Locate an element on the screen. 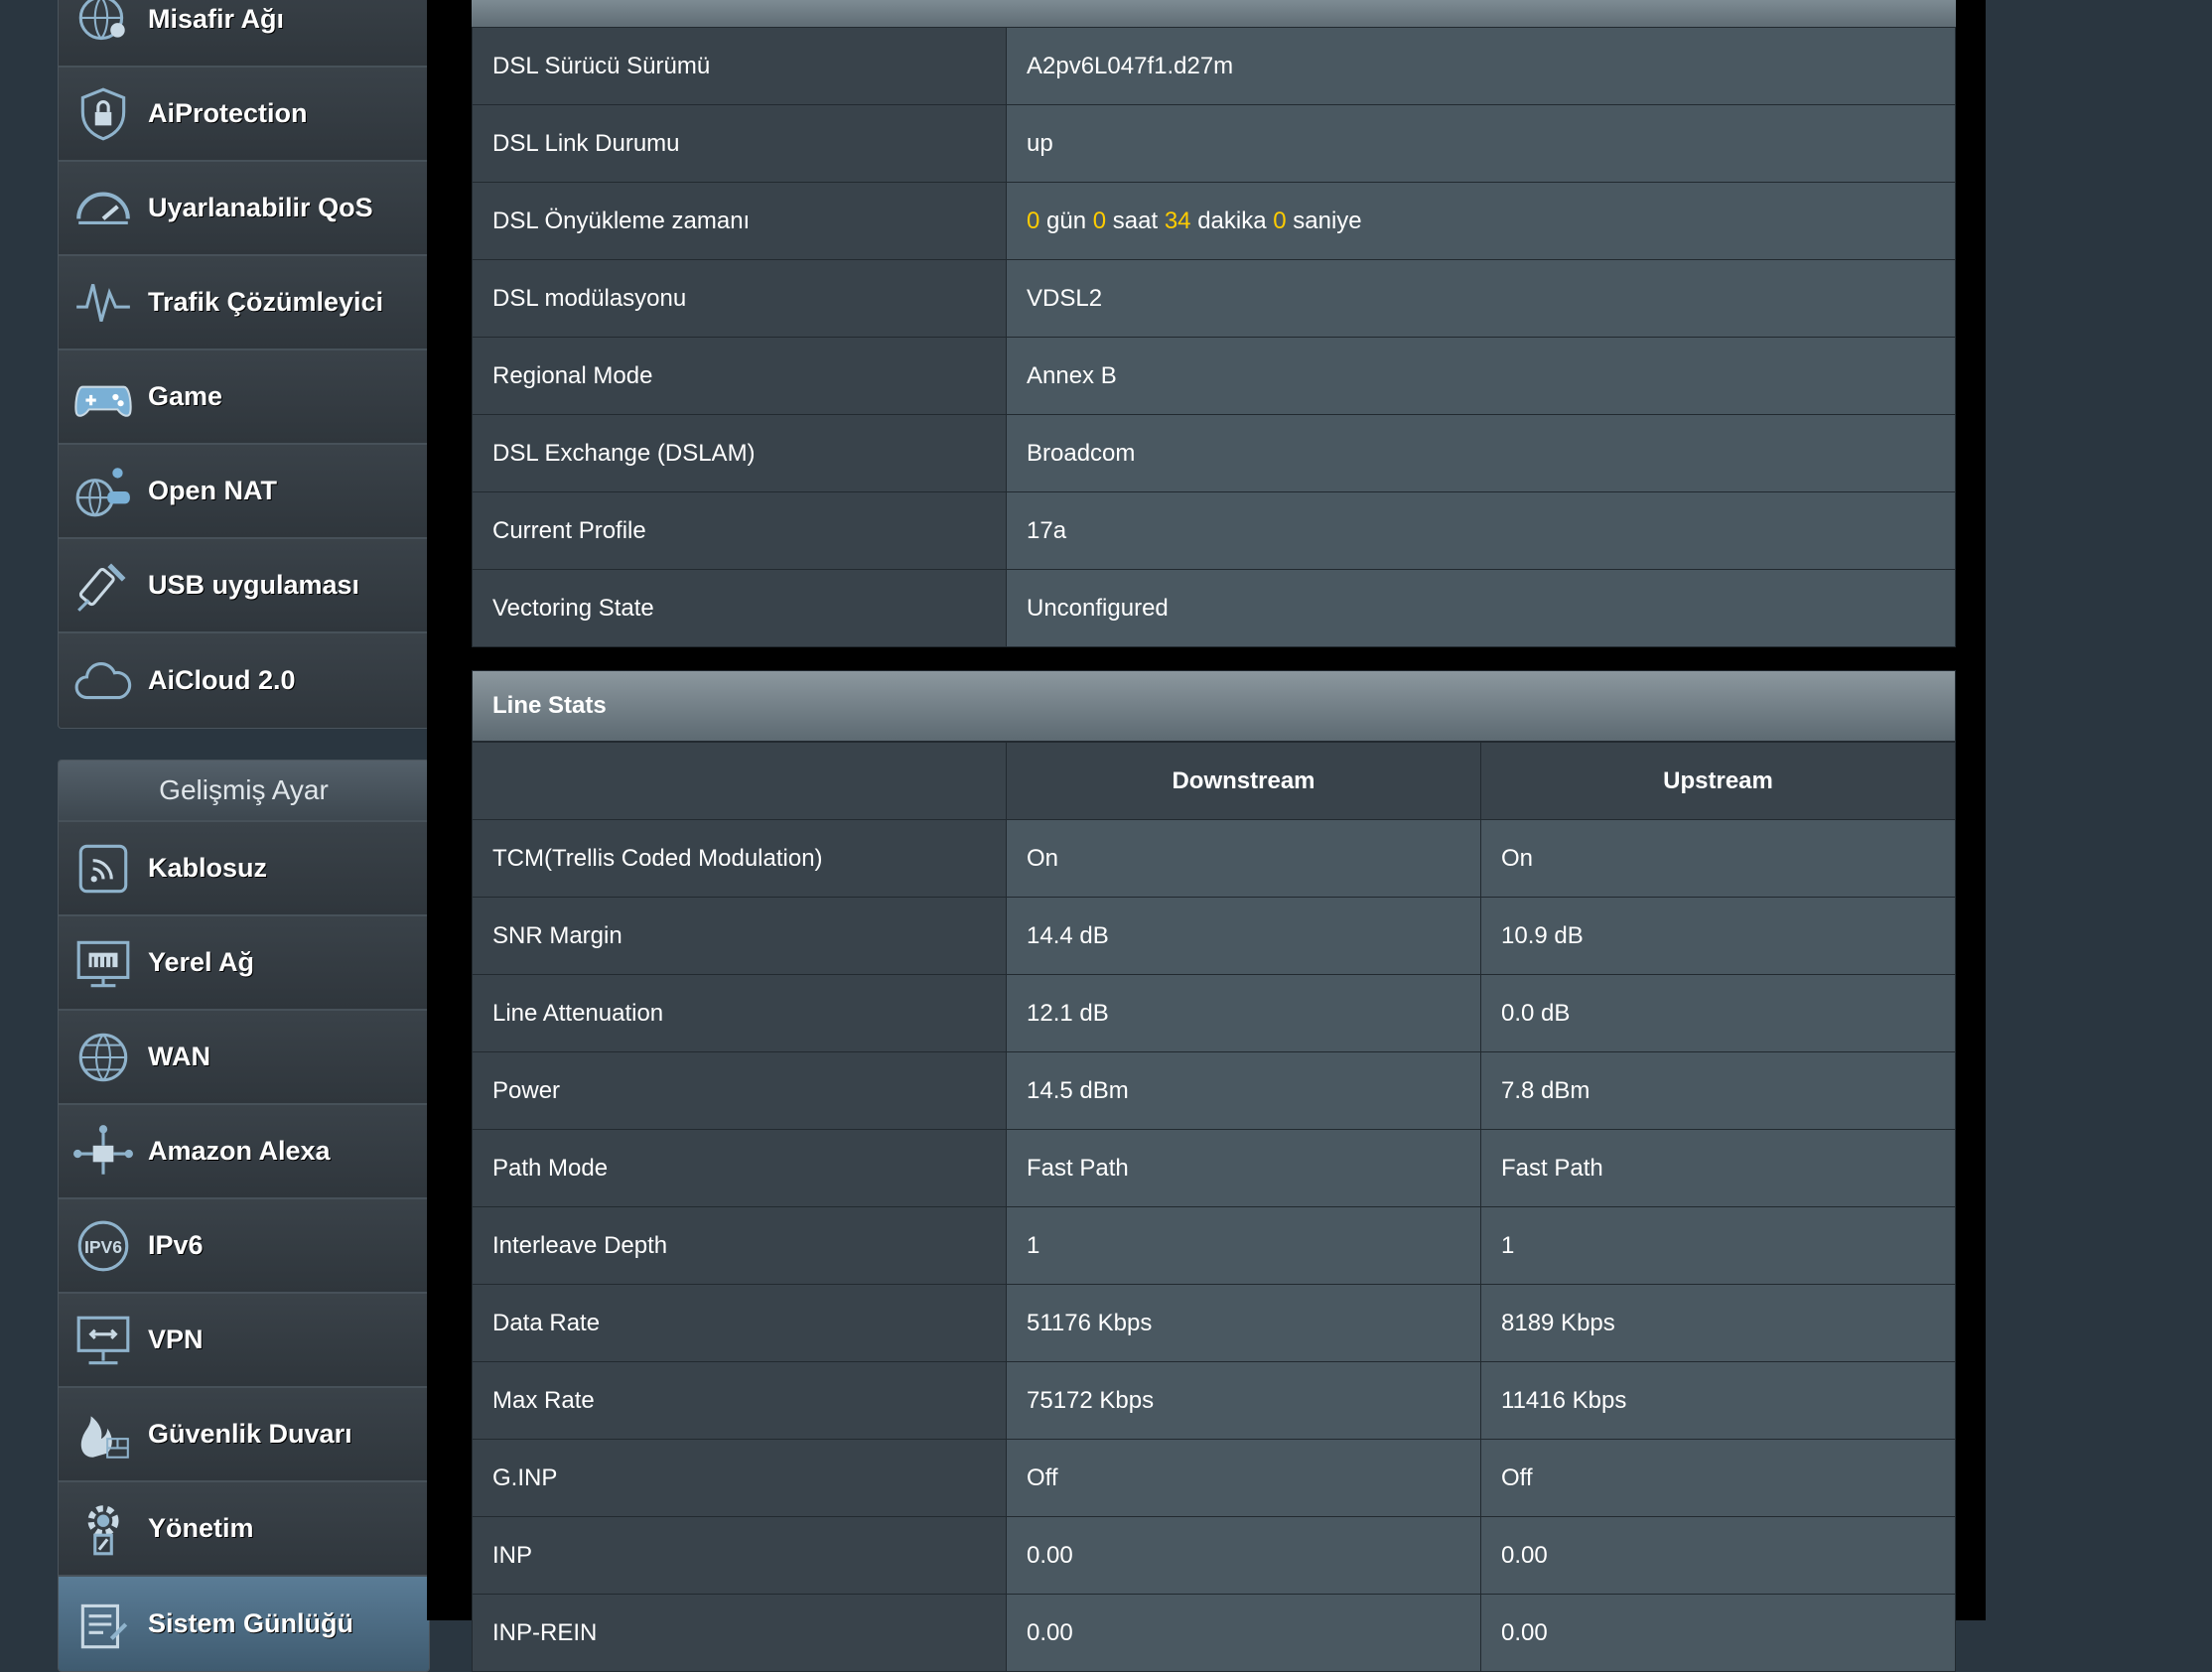 Image resolution: width=2212 pixels, height=1672 pixels. row-label: DSL Sürücü Sürümü is located at coordinates (739, 66).